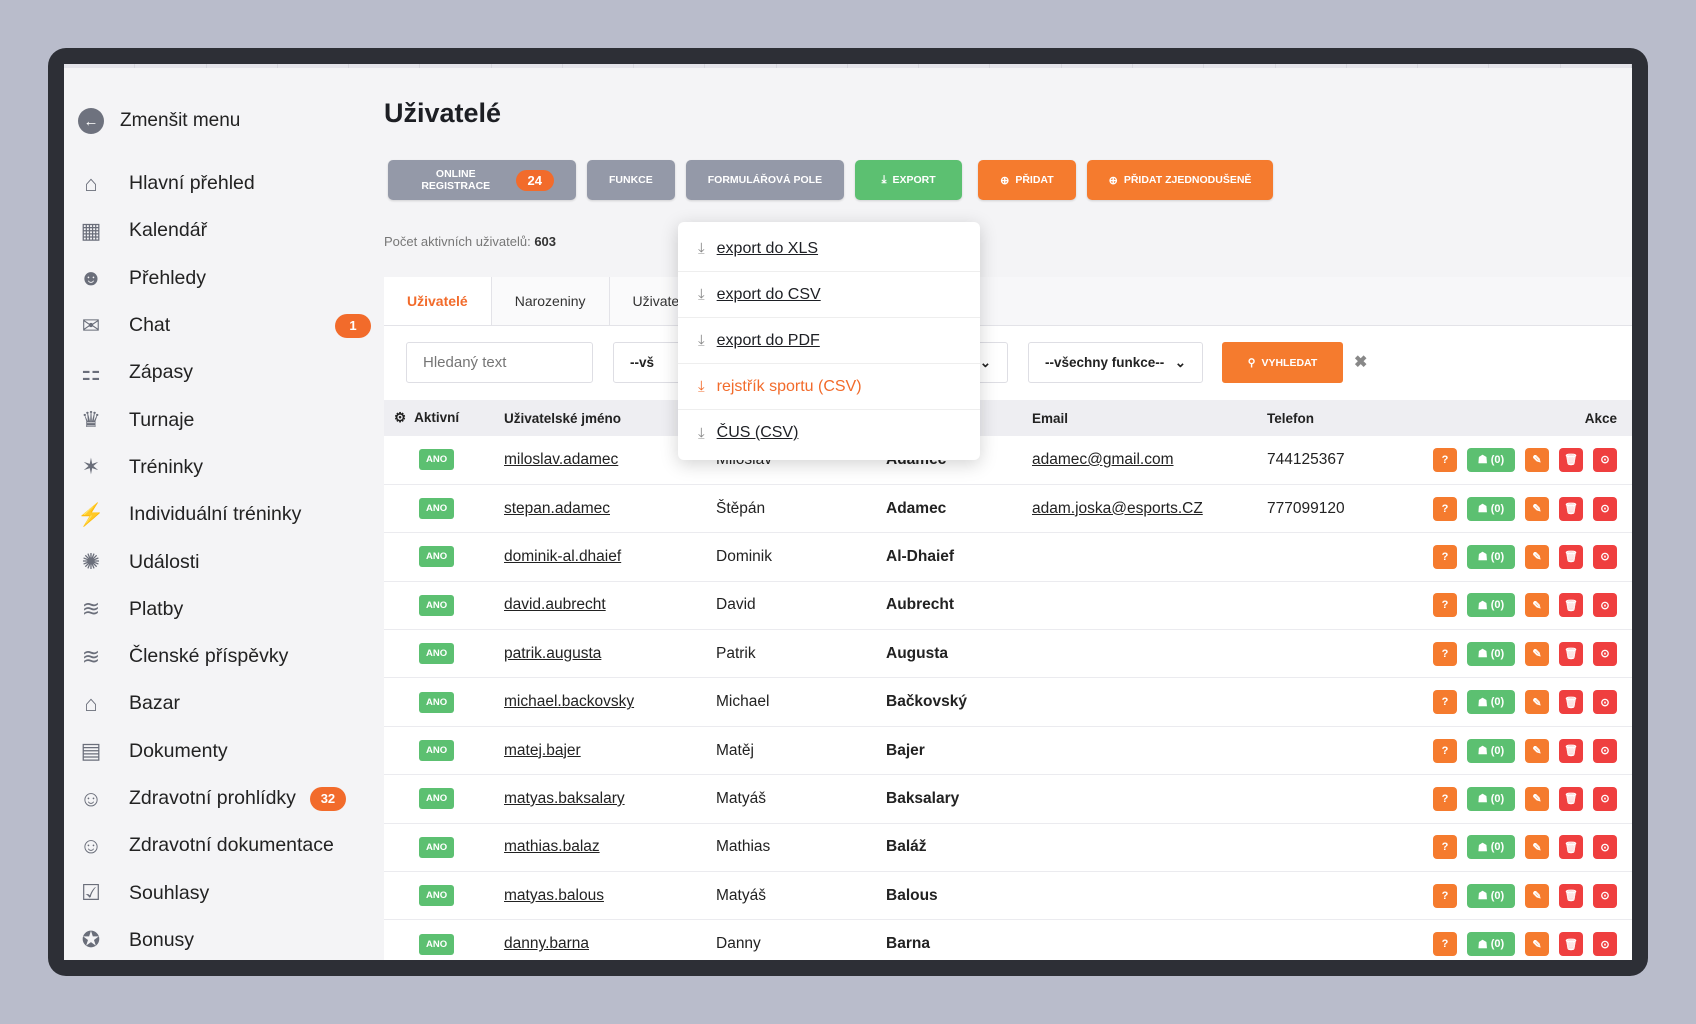 This screenshot has height=1024, width=1696. What do you see at coordinates (555, 604) in the screenshot?
I see `username-link: david.aubrecht` at bounding box center [555, 604].